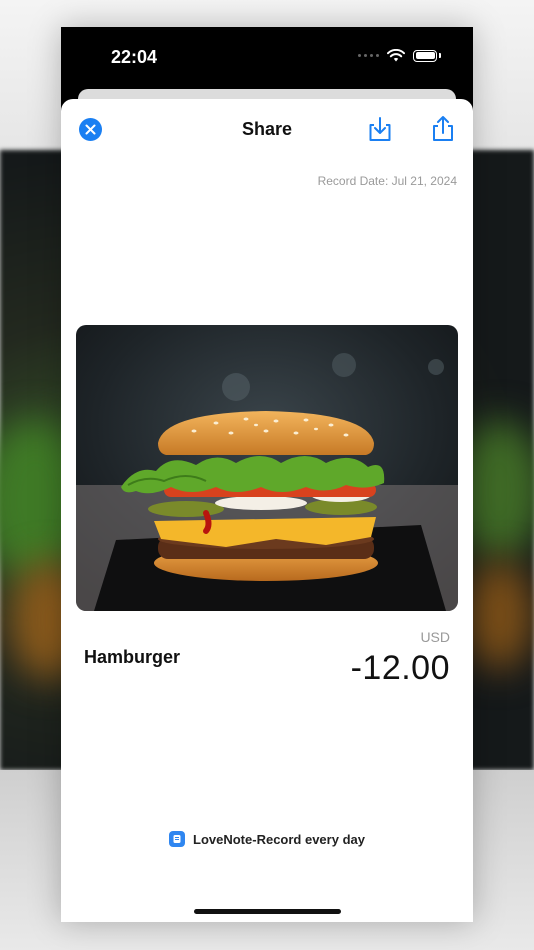  I want to click on home-indicator, so click(267, 911).